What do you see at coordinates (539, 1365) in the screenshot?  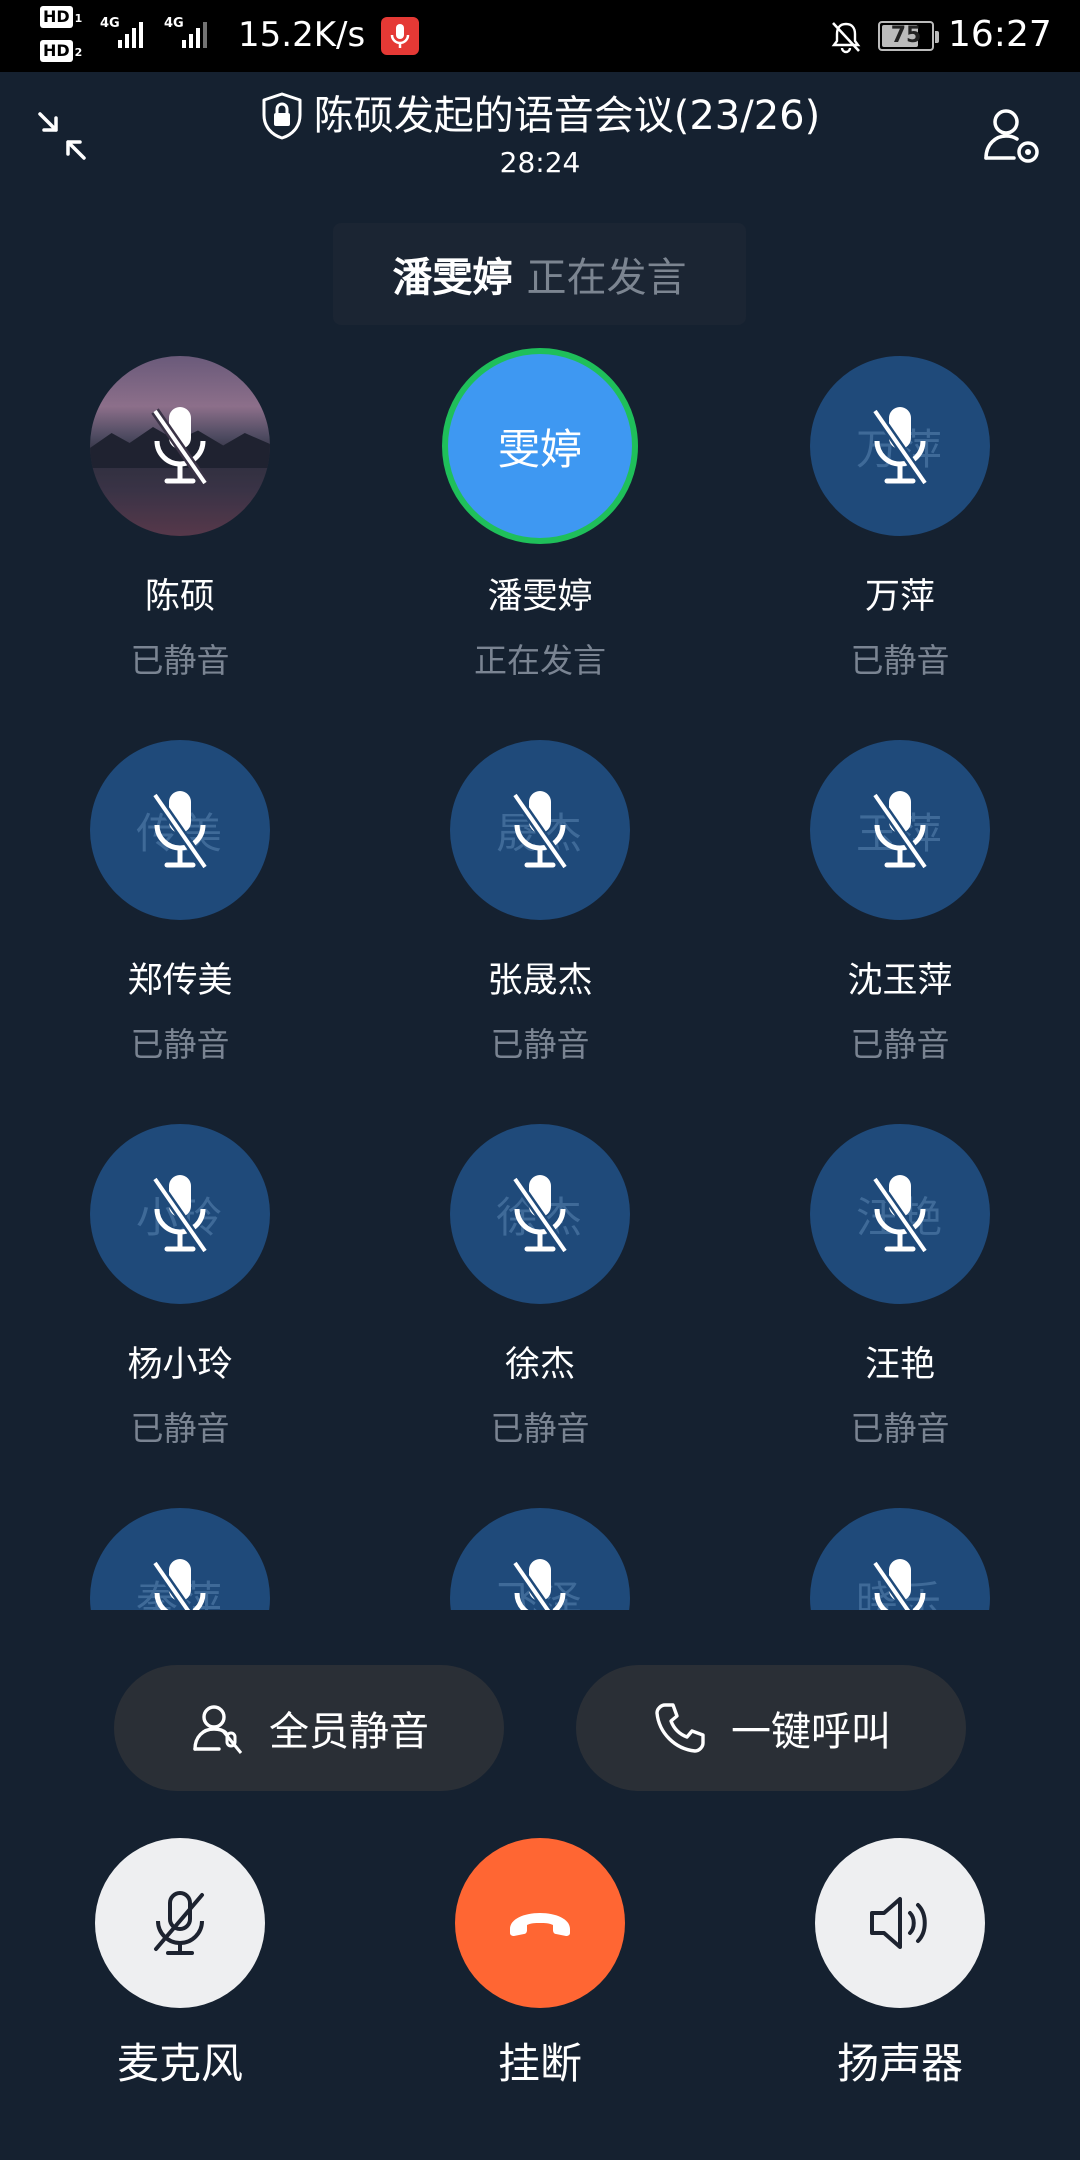 I see `participant-name: 徐杰` at bounding box center [539, 1365].